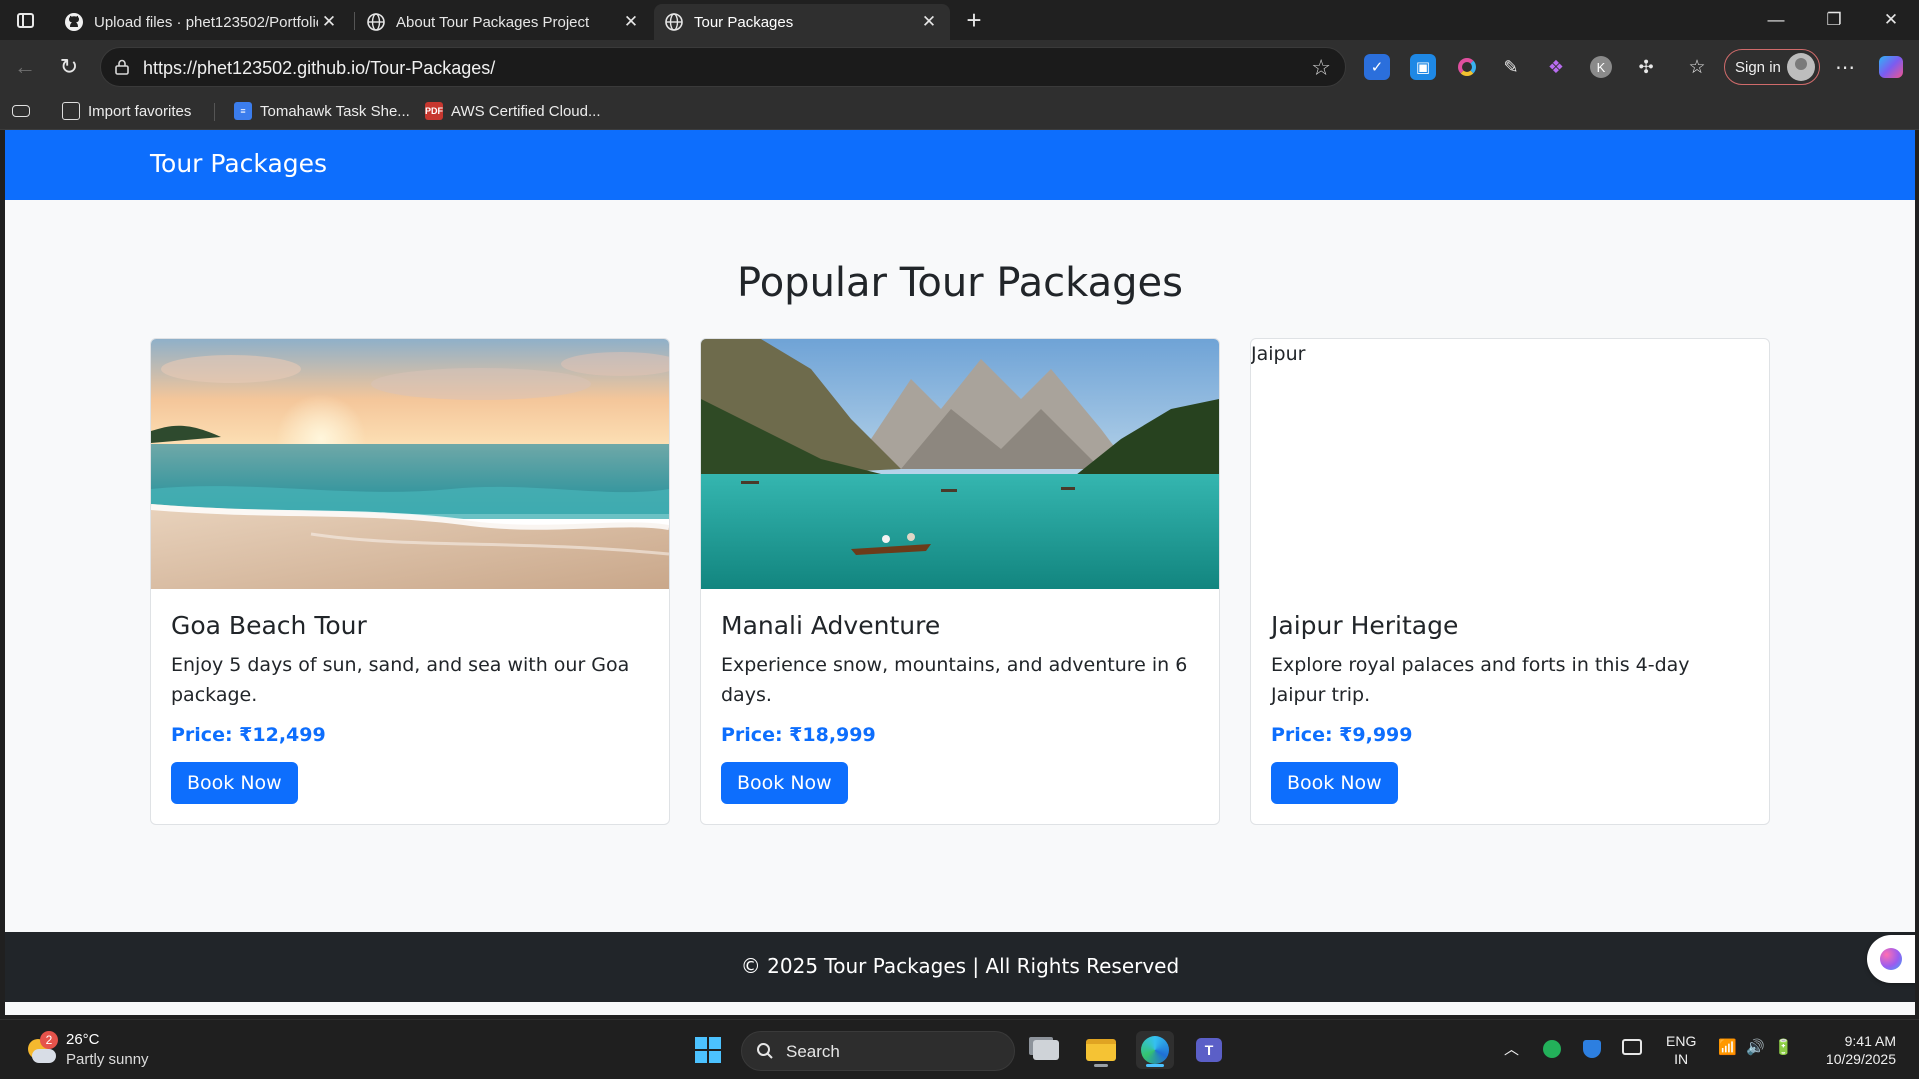  Describe the element at coordinates (87, 1050) in the screenshot. I see `weather-widget: 2 26°C Partly sunny` at that location.